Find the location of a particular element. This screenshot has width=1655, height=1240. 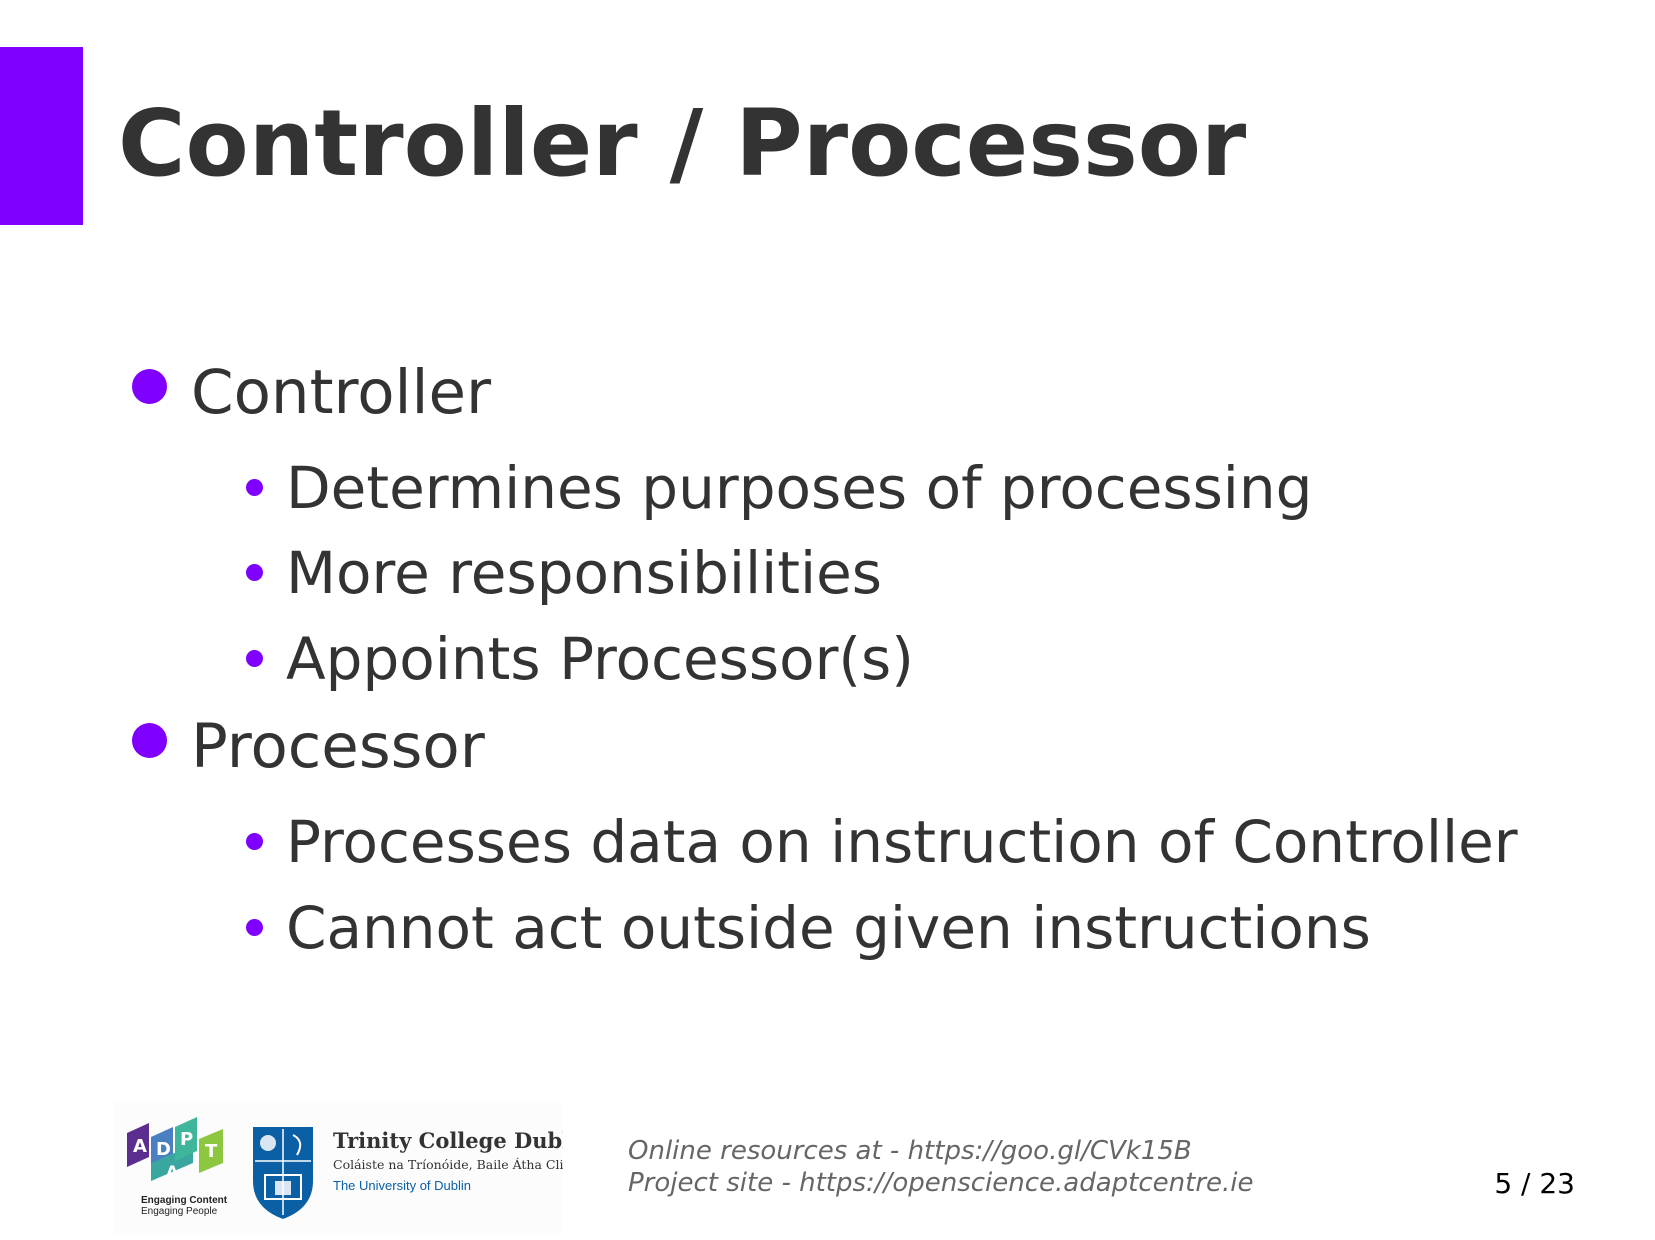

slide-title: Controller / Processor is located at coordinates (682, 143).